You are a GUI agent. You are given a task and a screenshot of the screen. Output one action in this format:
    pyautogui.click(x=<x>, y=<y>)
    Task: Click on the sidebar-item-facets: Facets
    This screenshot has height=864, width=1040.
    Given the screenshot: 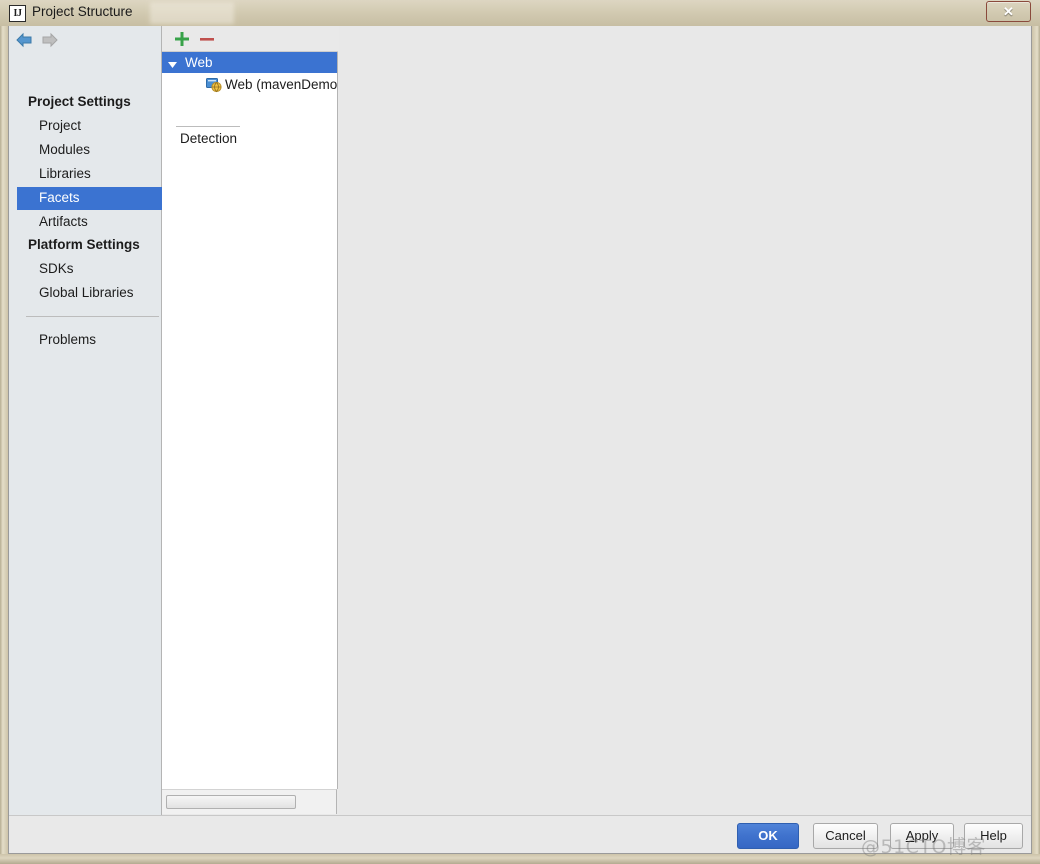 What is the action you would take?
    pyautogui.click(x=93, y=198)
    